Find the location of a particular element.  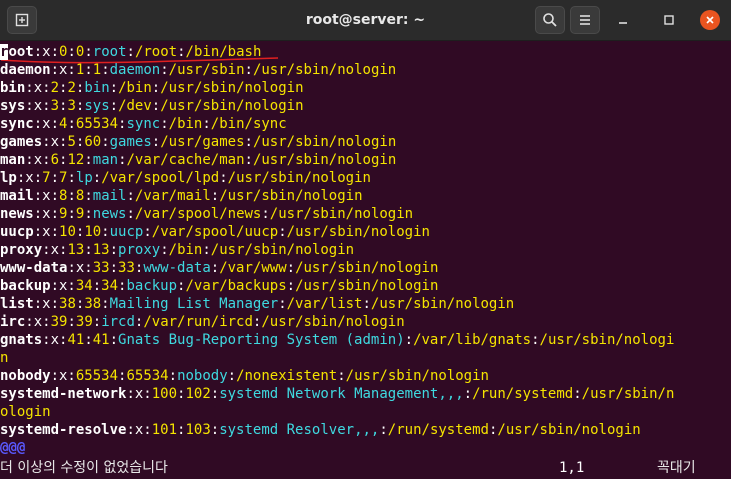

passwd-line: root:x:0:0:root:/root:/bin/bash is located at coordinates (130, 52).